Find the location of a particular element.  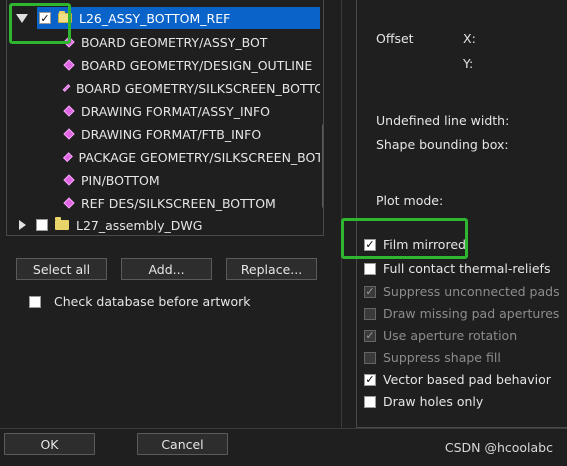

vector-based-pad-behavior-option: ✓ Vector based pad behavior is located at coordinates (457, 379).